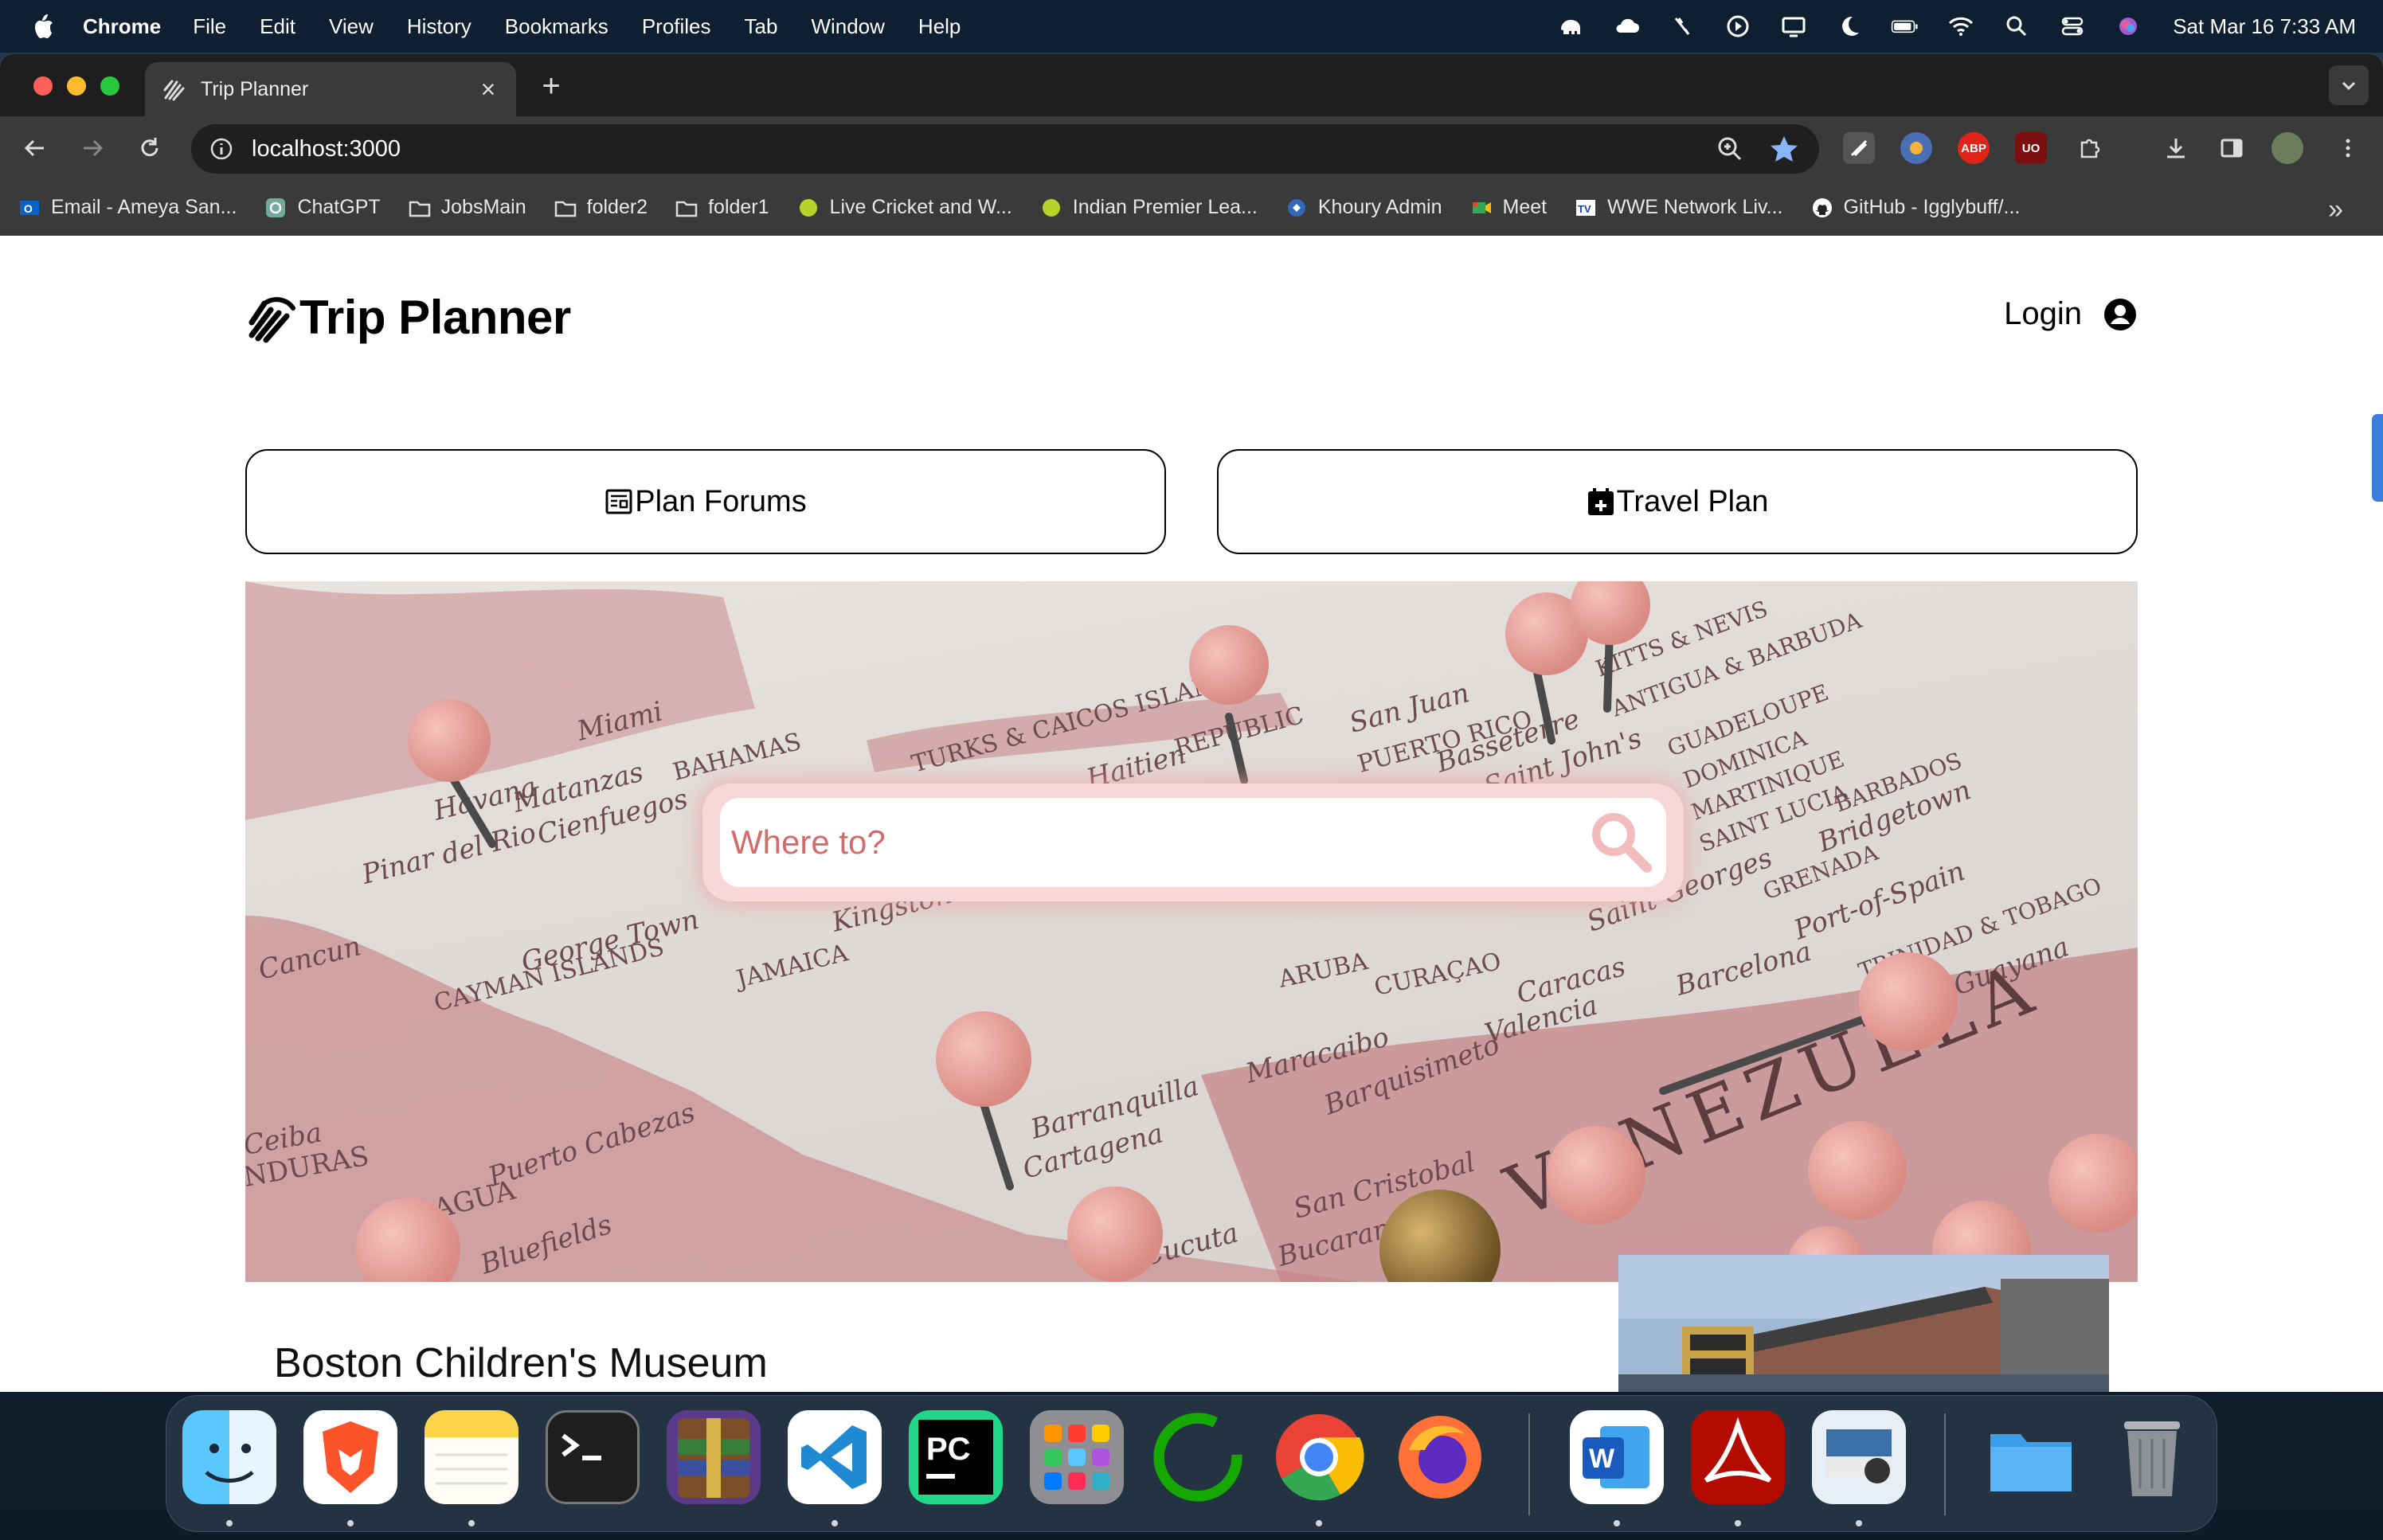  I want to click on spotlight-search-icon, so click(2017, 26).